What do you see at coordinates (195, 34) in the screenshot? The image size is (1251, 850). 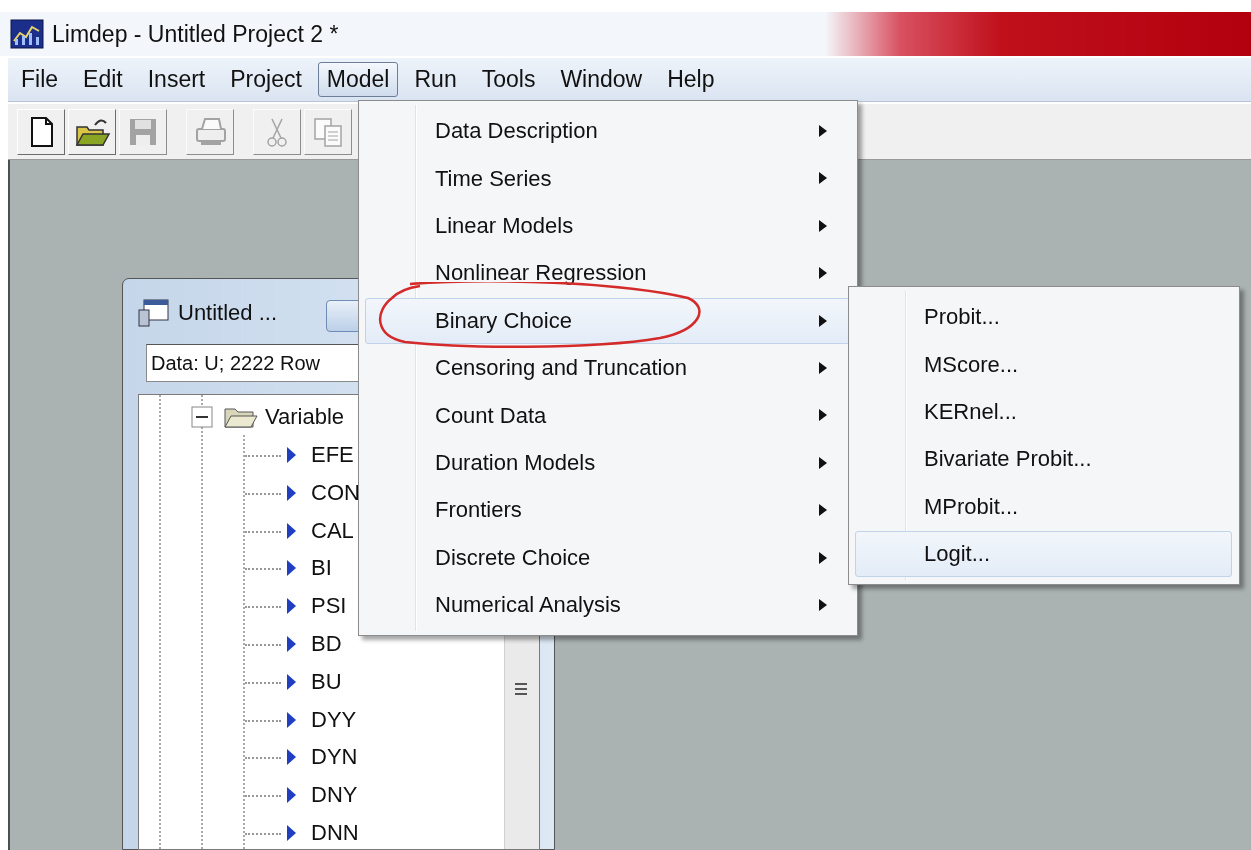 I see `window-title: Limdep - Untitled Project 2 *` at bounding box center [195, 34].